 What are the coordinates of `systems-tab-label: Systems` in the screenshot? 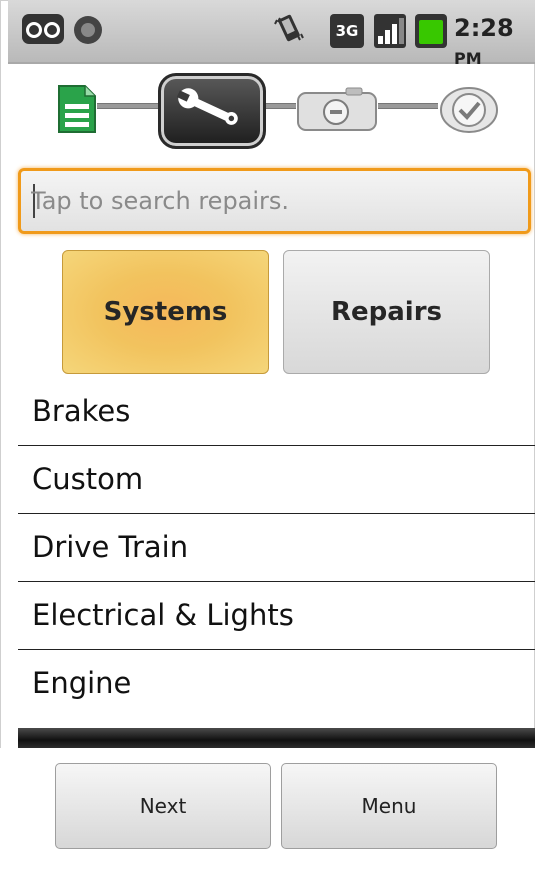 It's located at (165, 312).